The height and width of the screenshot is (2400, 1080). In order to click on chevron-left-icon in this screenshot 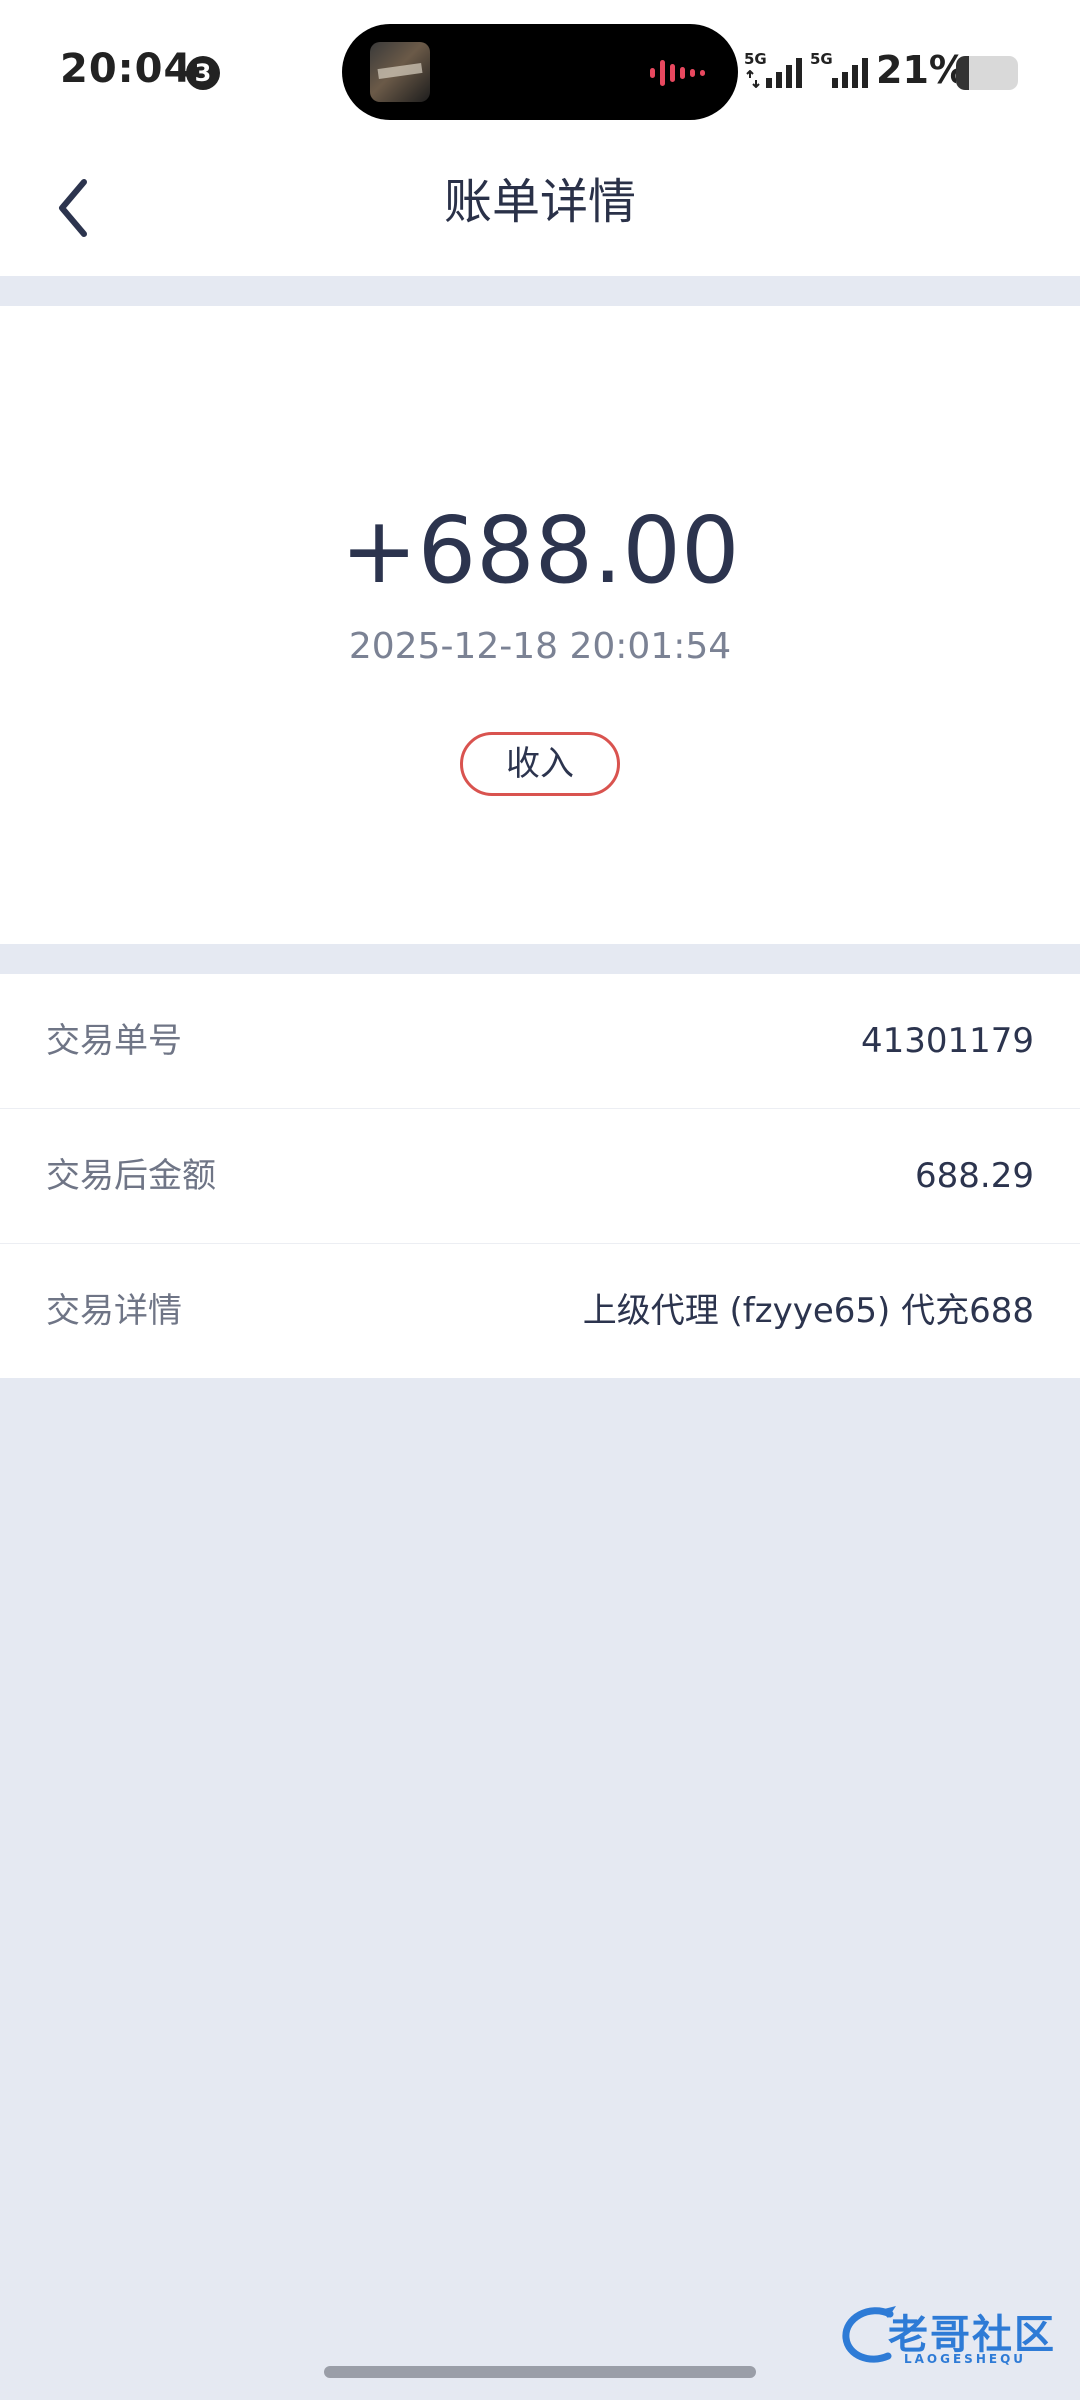, I will do `click(73, 208)`.